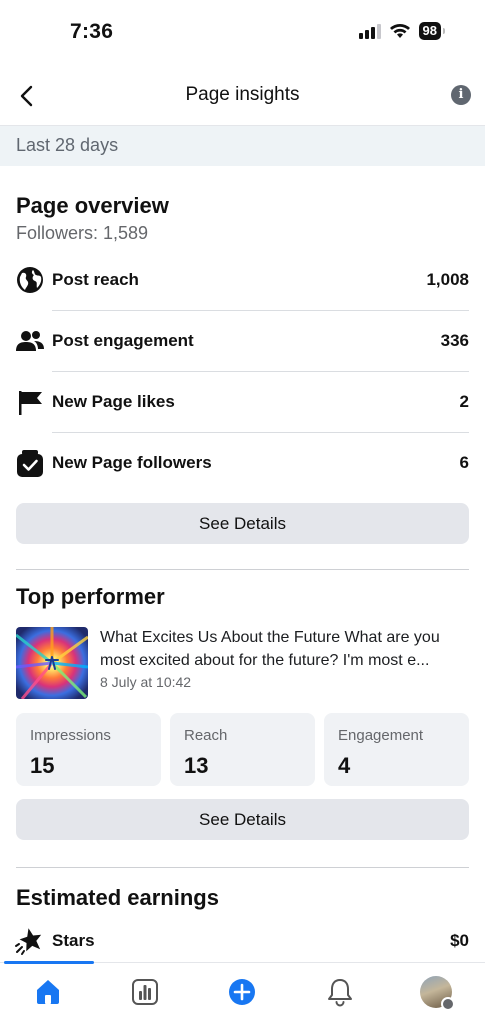 This screenshot has height=1023, width=485. Describe the element at coordinates (123, 340) in the screenshot. I see `metric-label: Post engagement` at that location.